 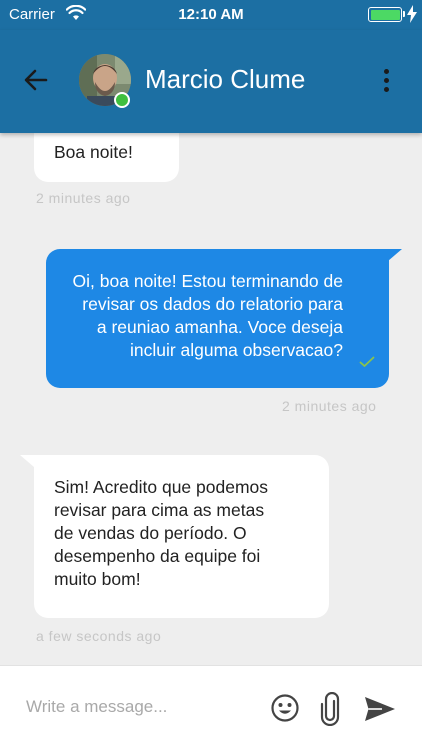 I want to click on status-bar: Carrier 12:10 AM, so click(x=211, y=15).